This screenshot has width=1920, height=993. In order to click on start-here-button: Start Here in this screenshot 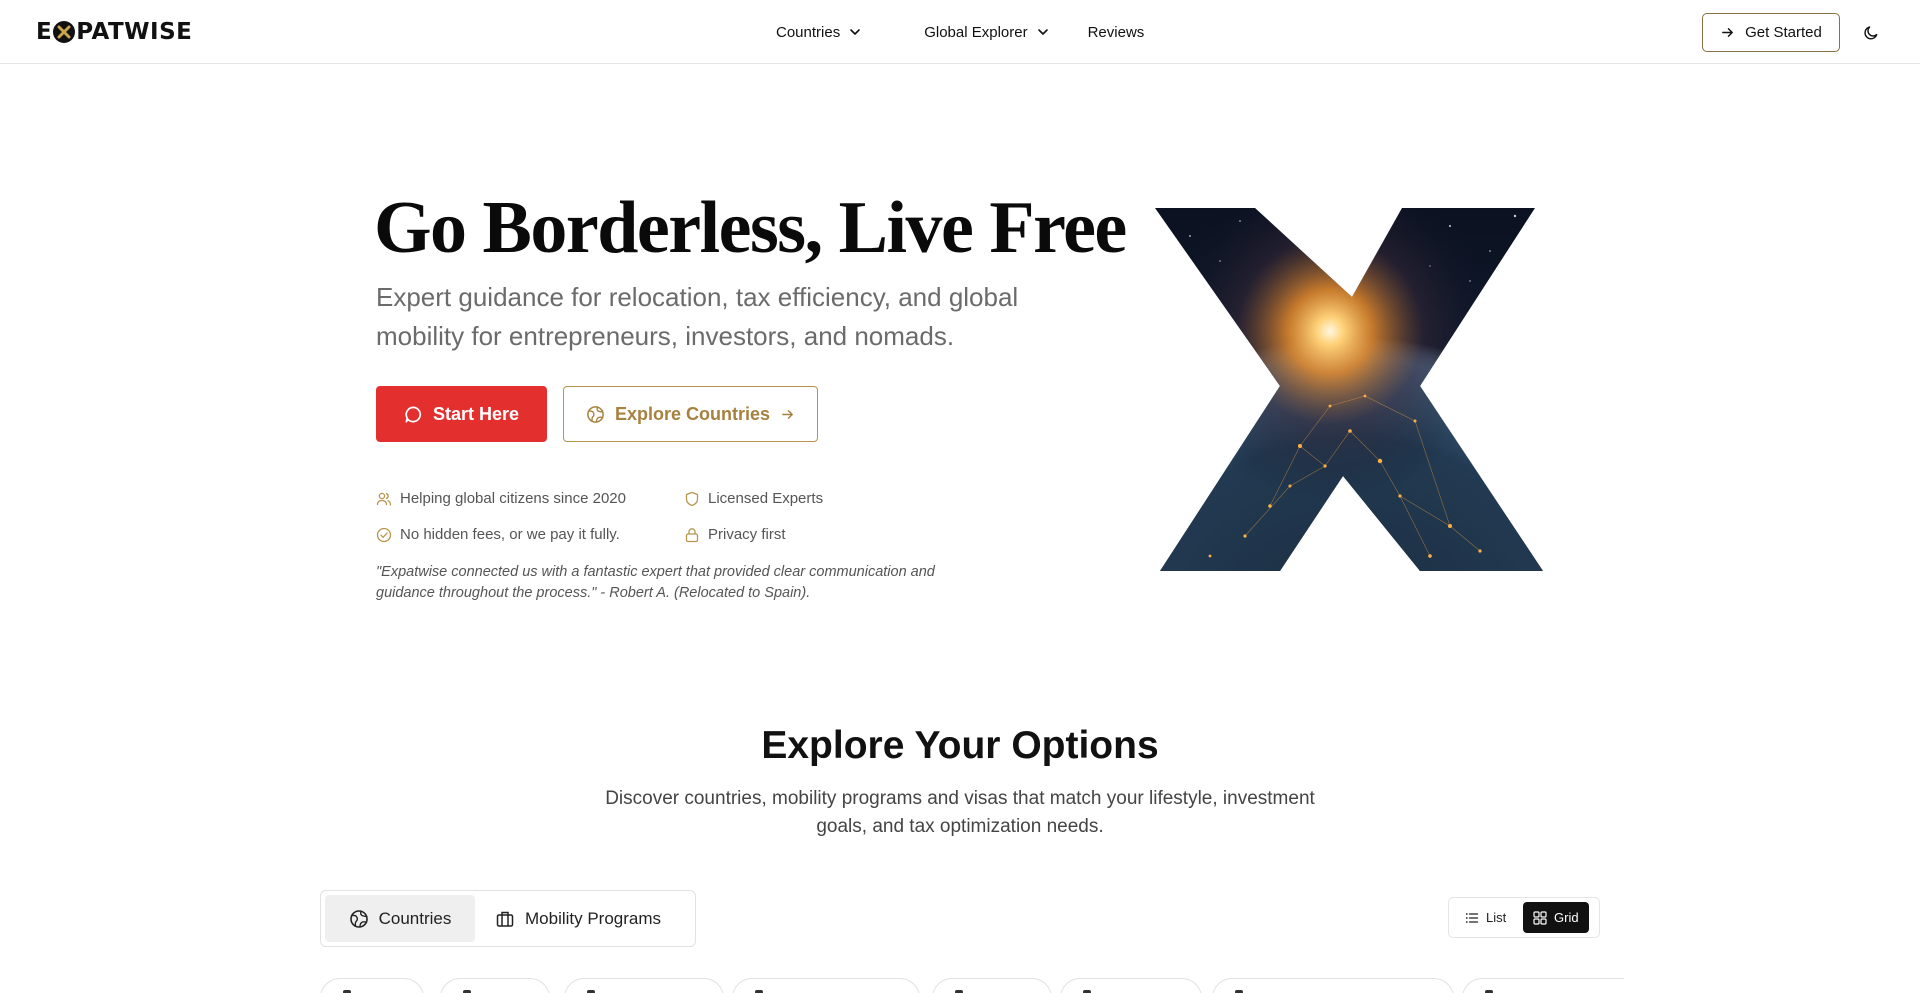, I will do `click(461, 414)`.